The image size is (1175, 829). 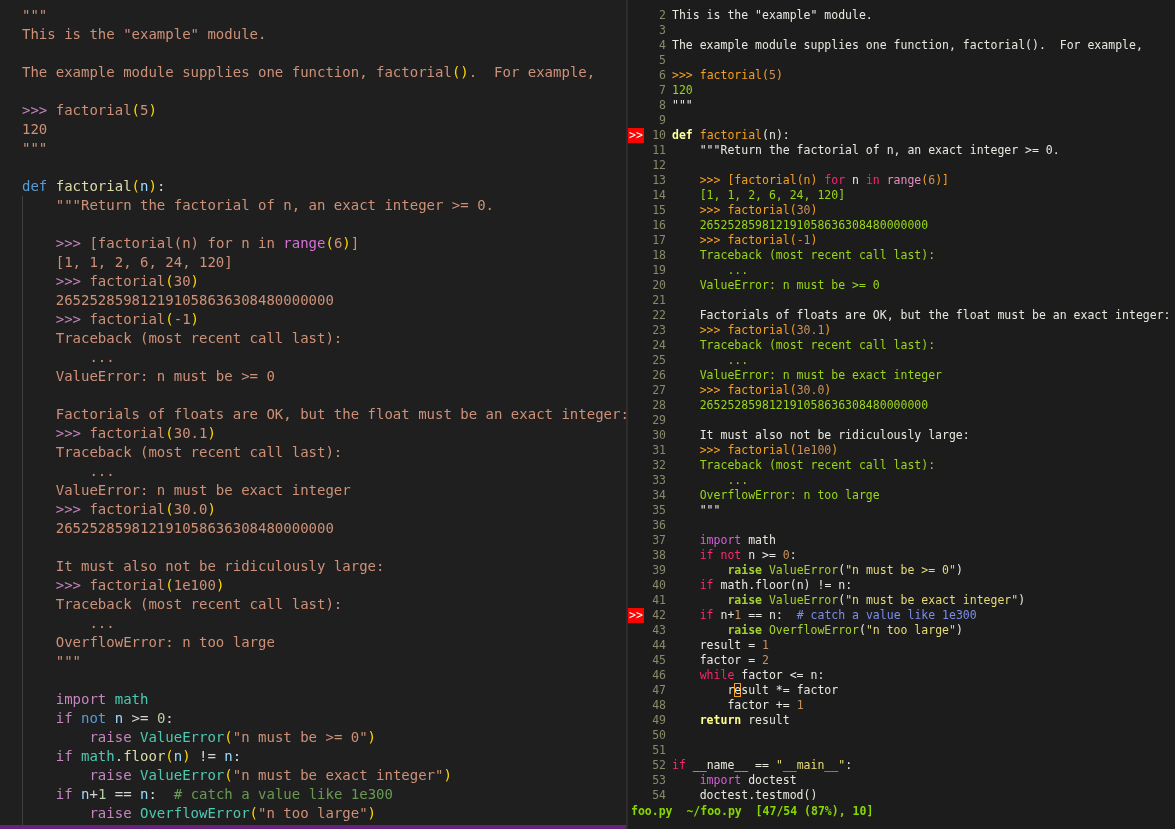 What do you see at coordinates (658, 660) in the screenshot?
I see `line-number: 45` at bounding box center [658, 660].